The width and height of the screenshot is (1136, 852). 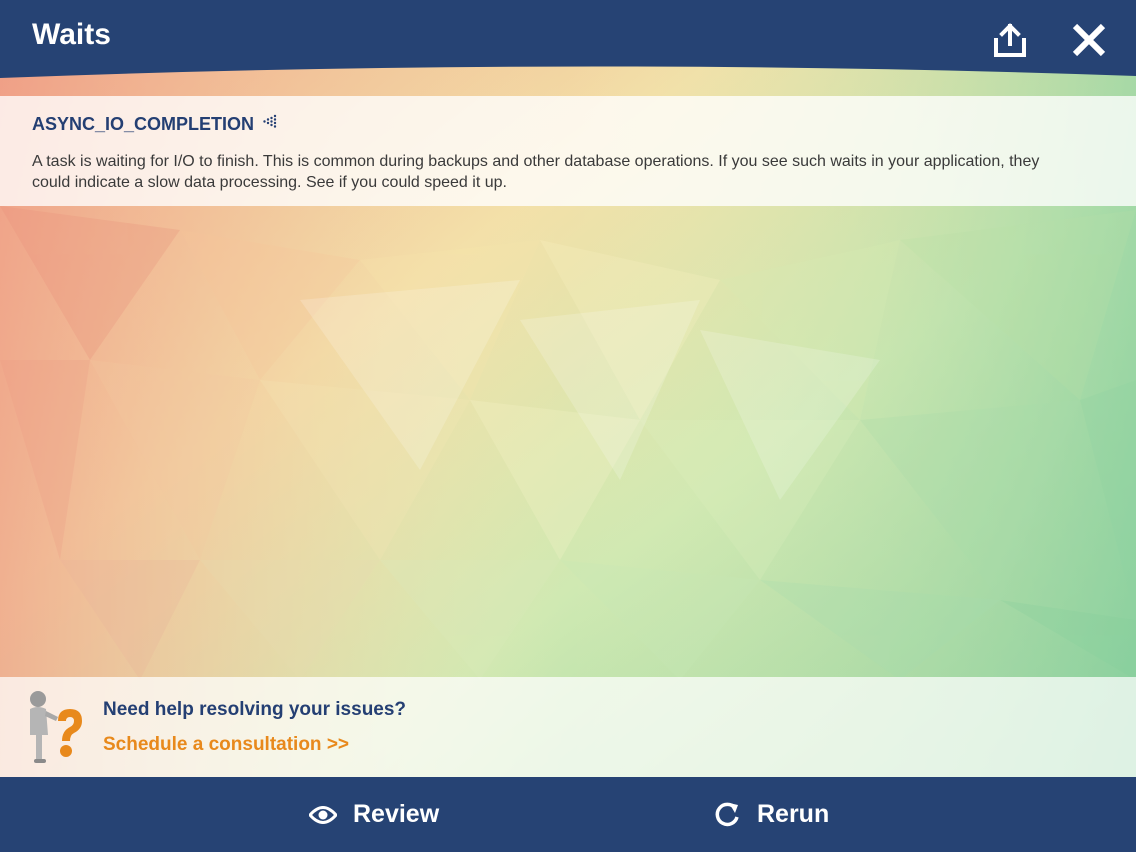 What do you see at coordinates (71, 34) in the screenshot?
I see `page-title: Waits` at bounding box center [71, 34].